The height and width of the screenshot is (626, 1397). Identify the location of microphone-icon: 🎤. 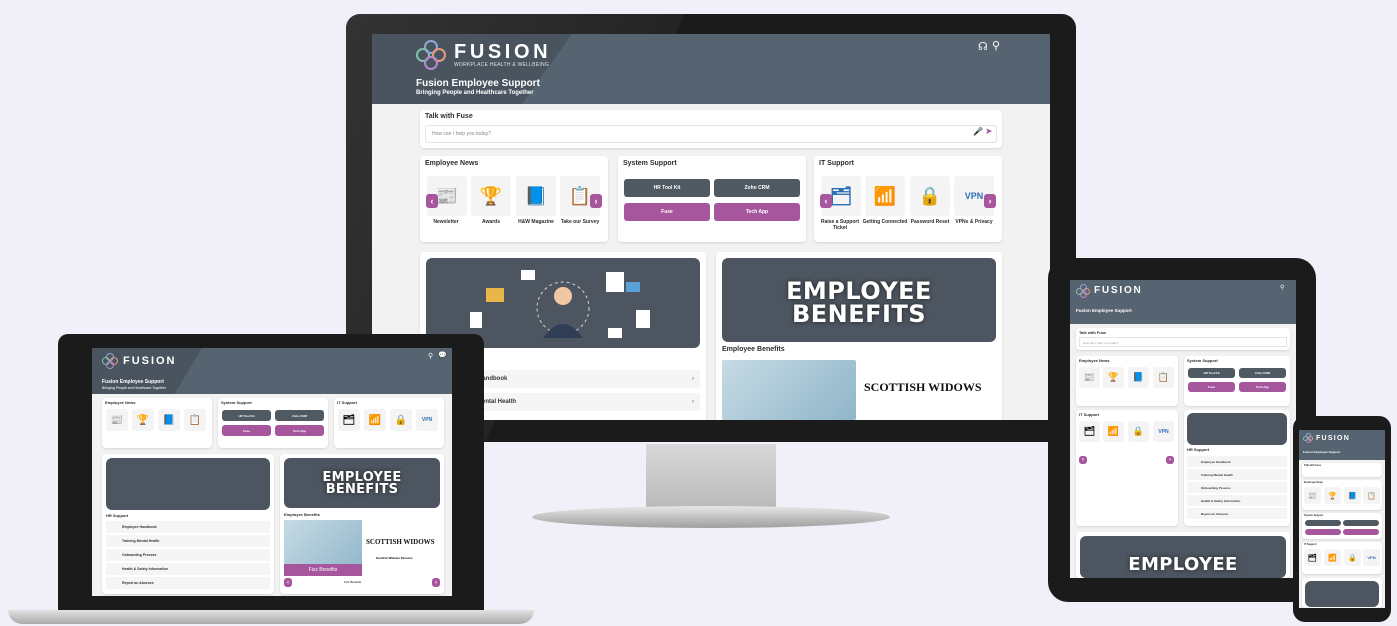
(978, 131).